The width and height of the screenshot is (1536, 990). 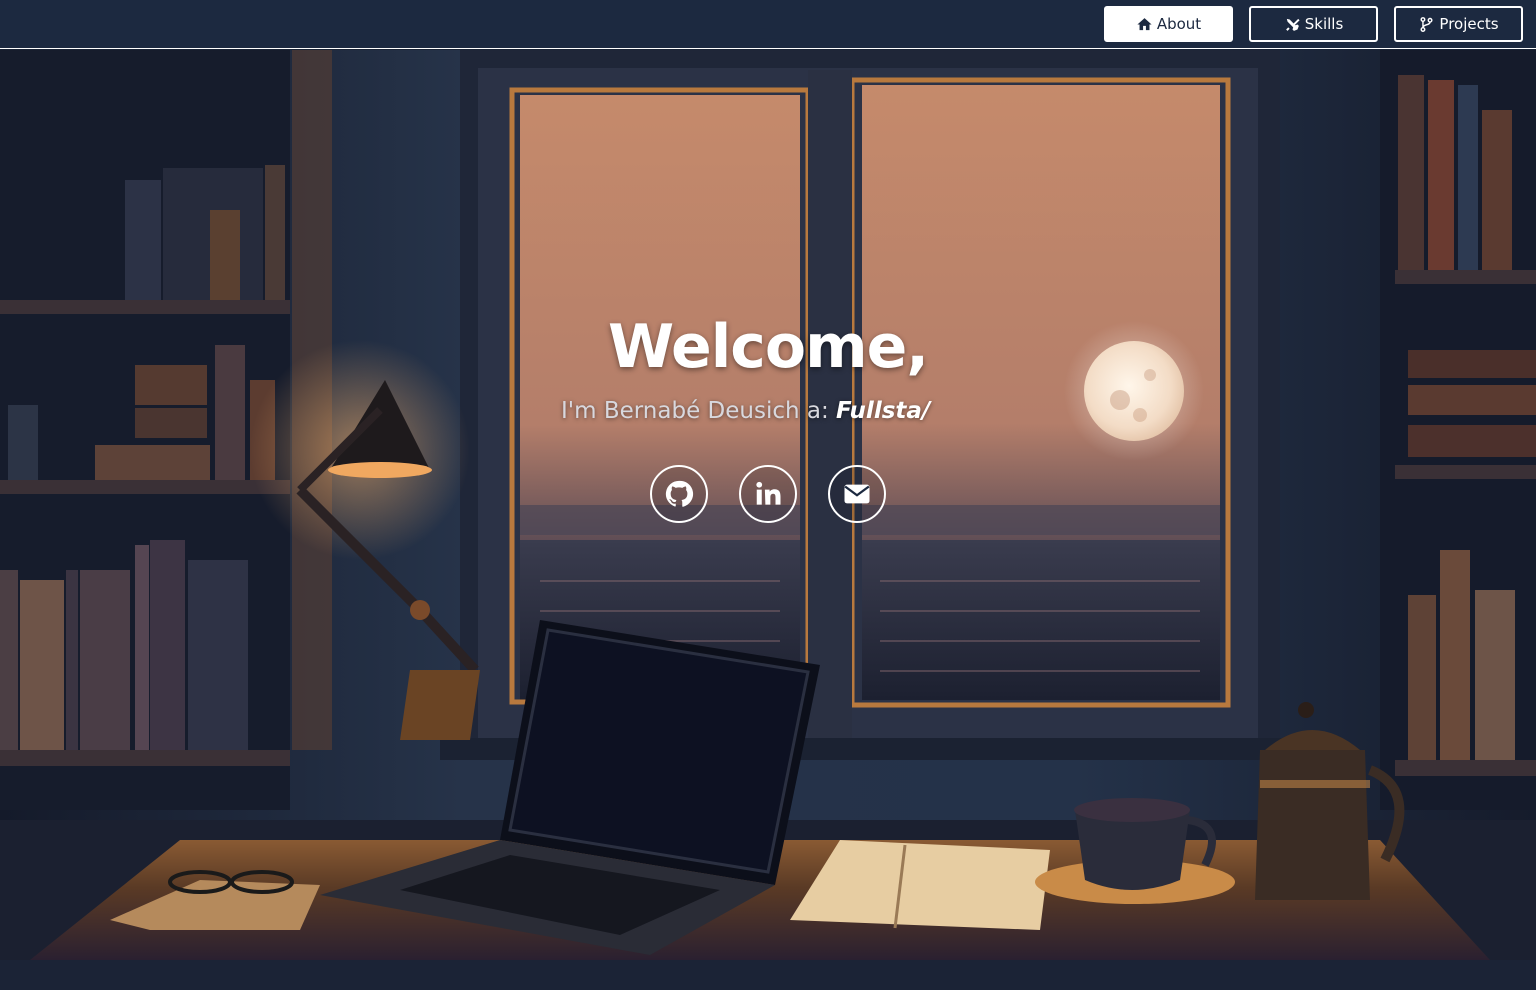 I want to click on linkedin-icon, so click(x=768, y=493).